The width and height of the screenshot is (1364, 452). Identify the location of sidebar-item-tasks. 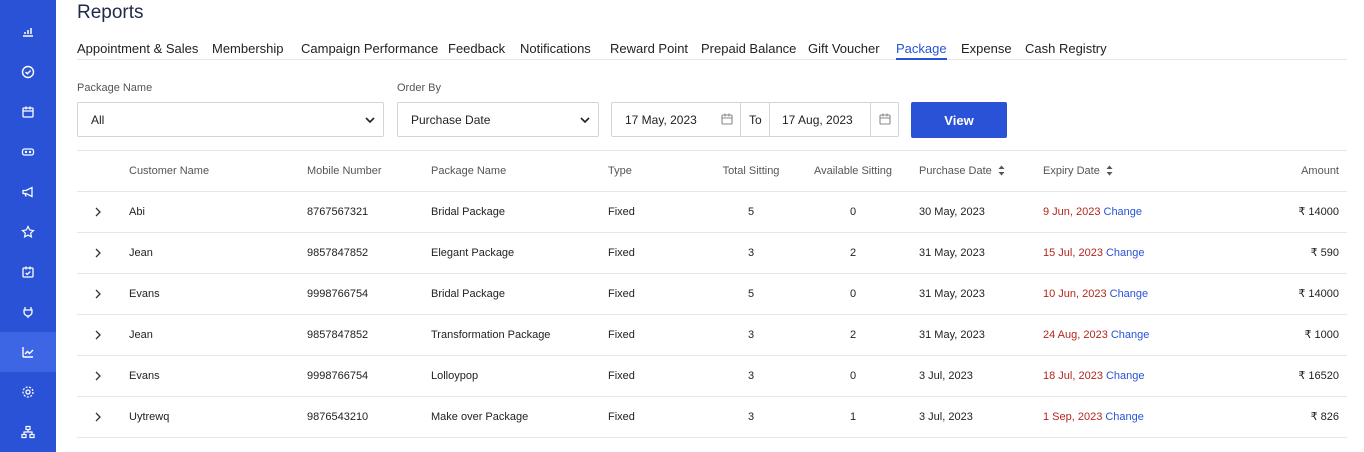
(28, 72).